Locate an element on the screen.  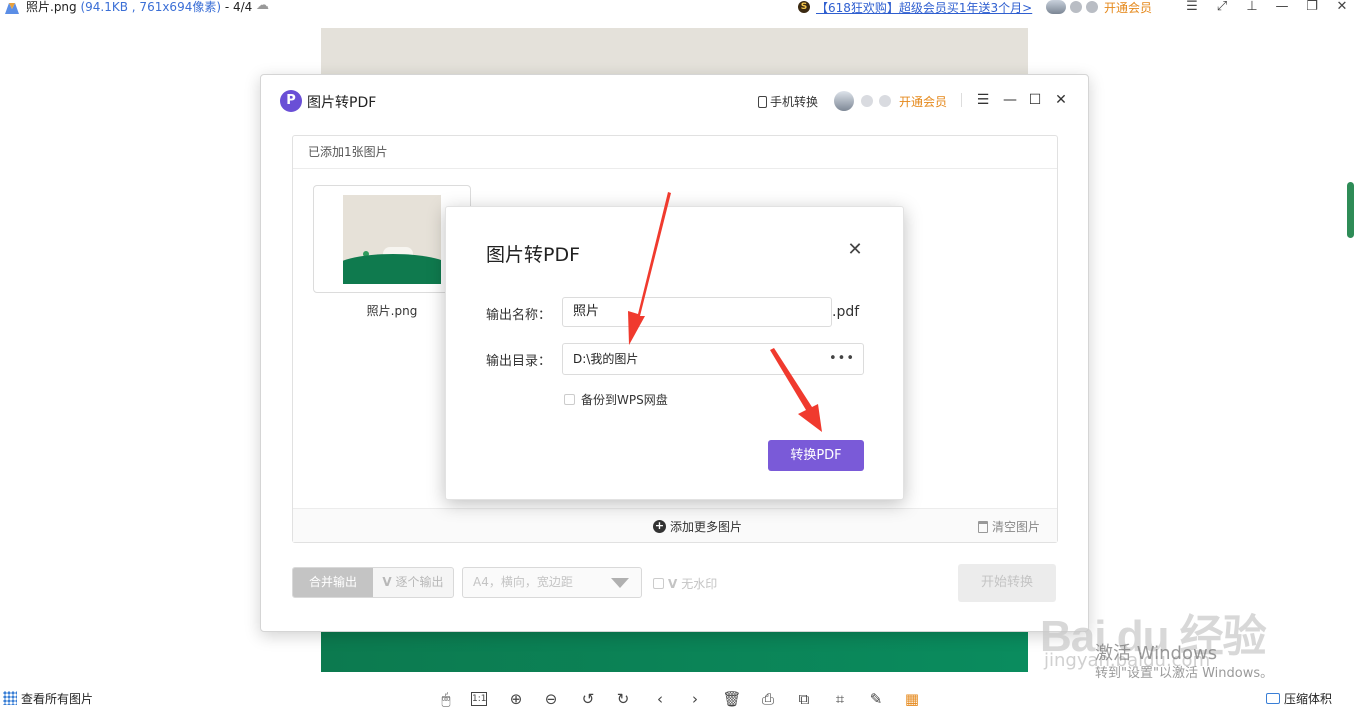
file-info: 照片.png (94.1KB , 761x694像素) - 4/4 is located at coordinates (139, 7).